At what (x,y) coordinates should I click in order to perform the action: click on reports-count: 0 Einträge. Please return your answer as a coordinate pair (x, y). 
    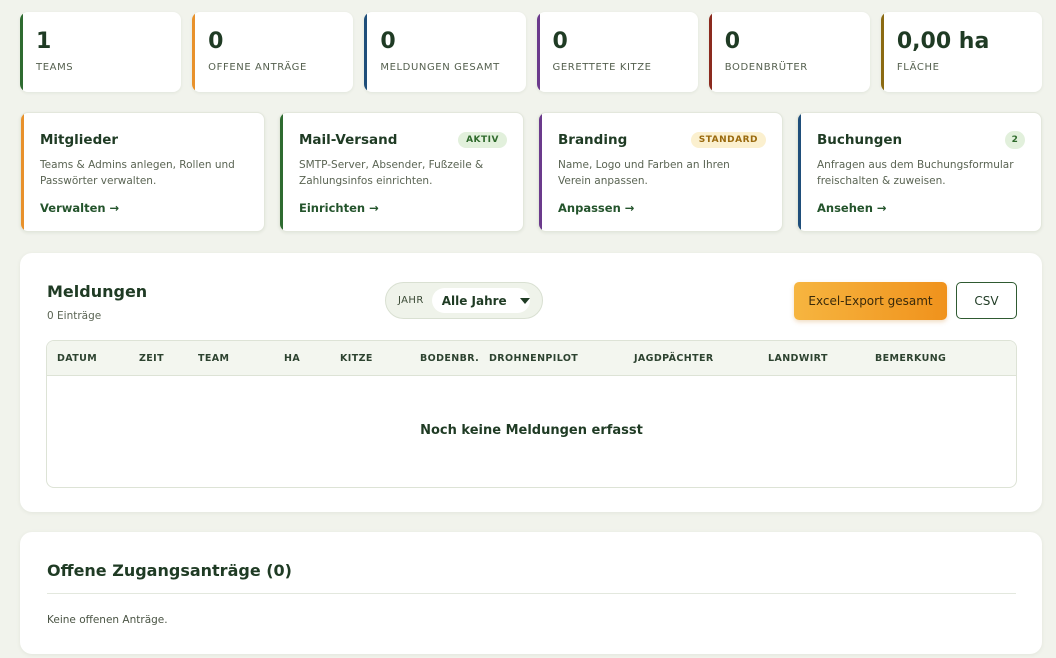
    Looking at the image, I should click on (74, 316).